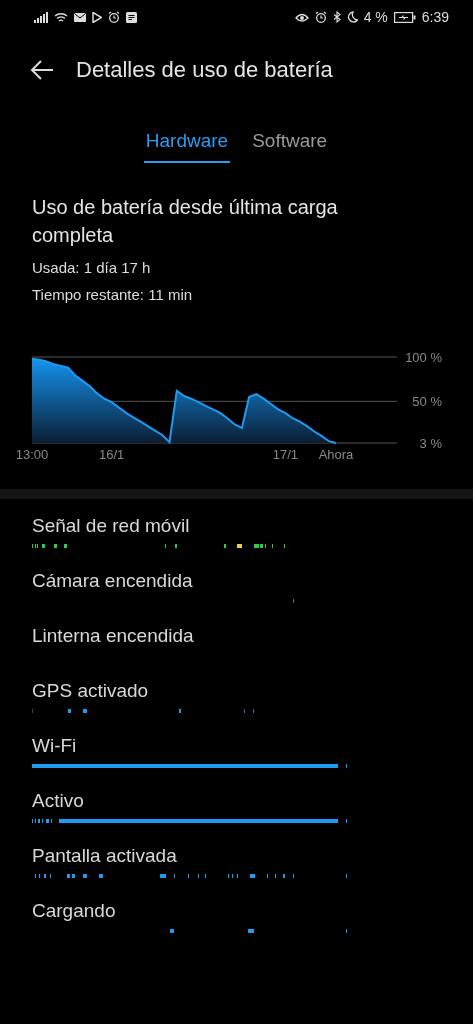 Image resolution: width=473 pixels, height=1024 pixels. What do you see at coordinates (204, 70) in the screenshot?
I see `page-title: Detalles de uso de batería` at bounding box center [204, 70].